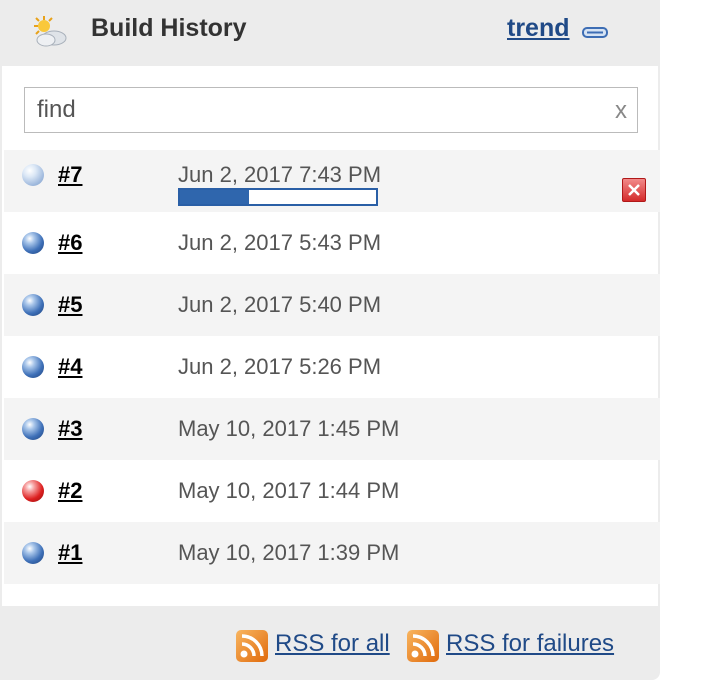  I want to click on build-date: Jun 2, 2017 5:26 PM, so click(280, 366).